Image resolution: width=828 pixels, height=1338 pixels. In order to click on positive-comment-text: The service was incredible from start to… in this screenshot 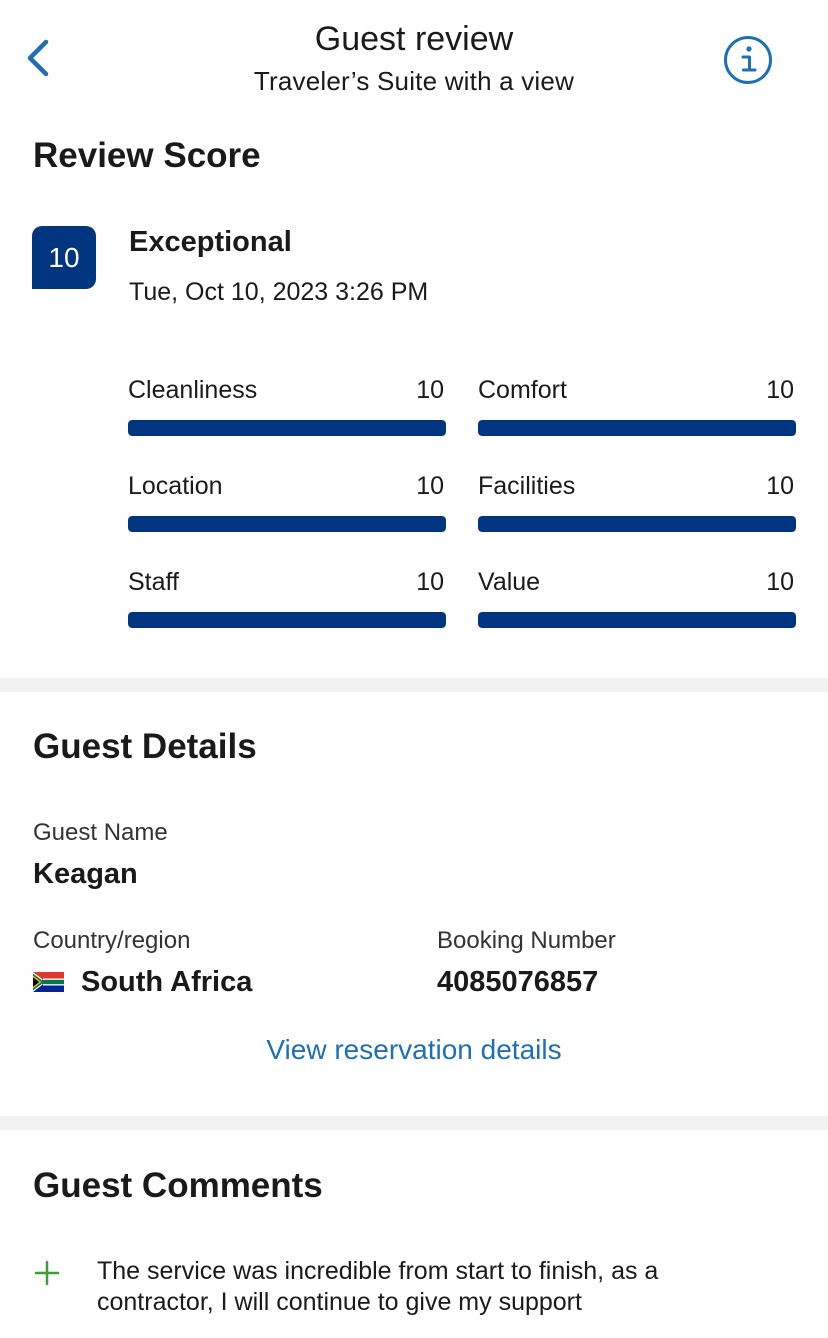, I will do `click(378, 1286)`.